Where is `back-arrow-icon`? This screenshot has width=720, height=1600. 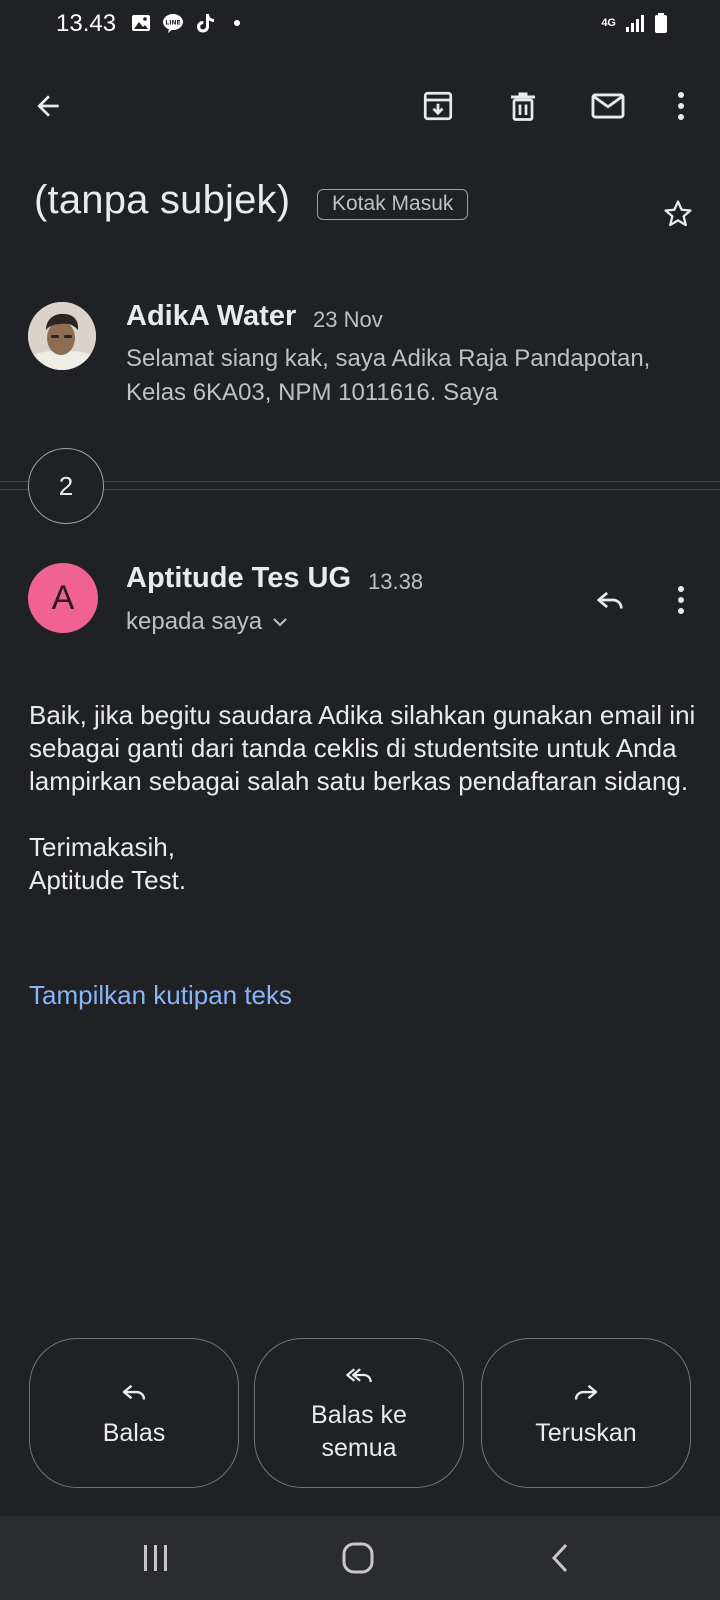
back-arrow-icon is located at coordinates (48, 106).